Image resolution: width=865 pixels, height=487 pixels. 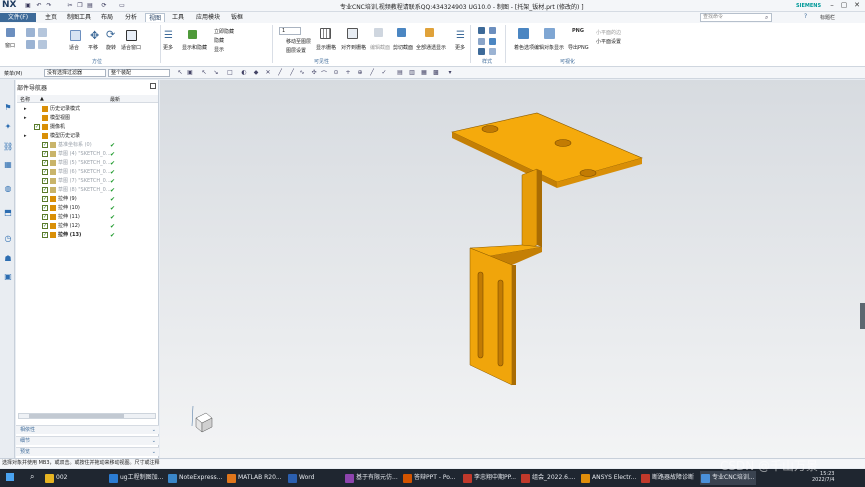 I want to click on pan-icon: ✥, so click(x=94, y=35).